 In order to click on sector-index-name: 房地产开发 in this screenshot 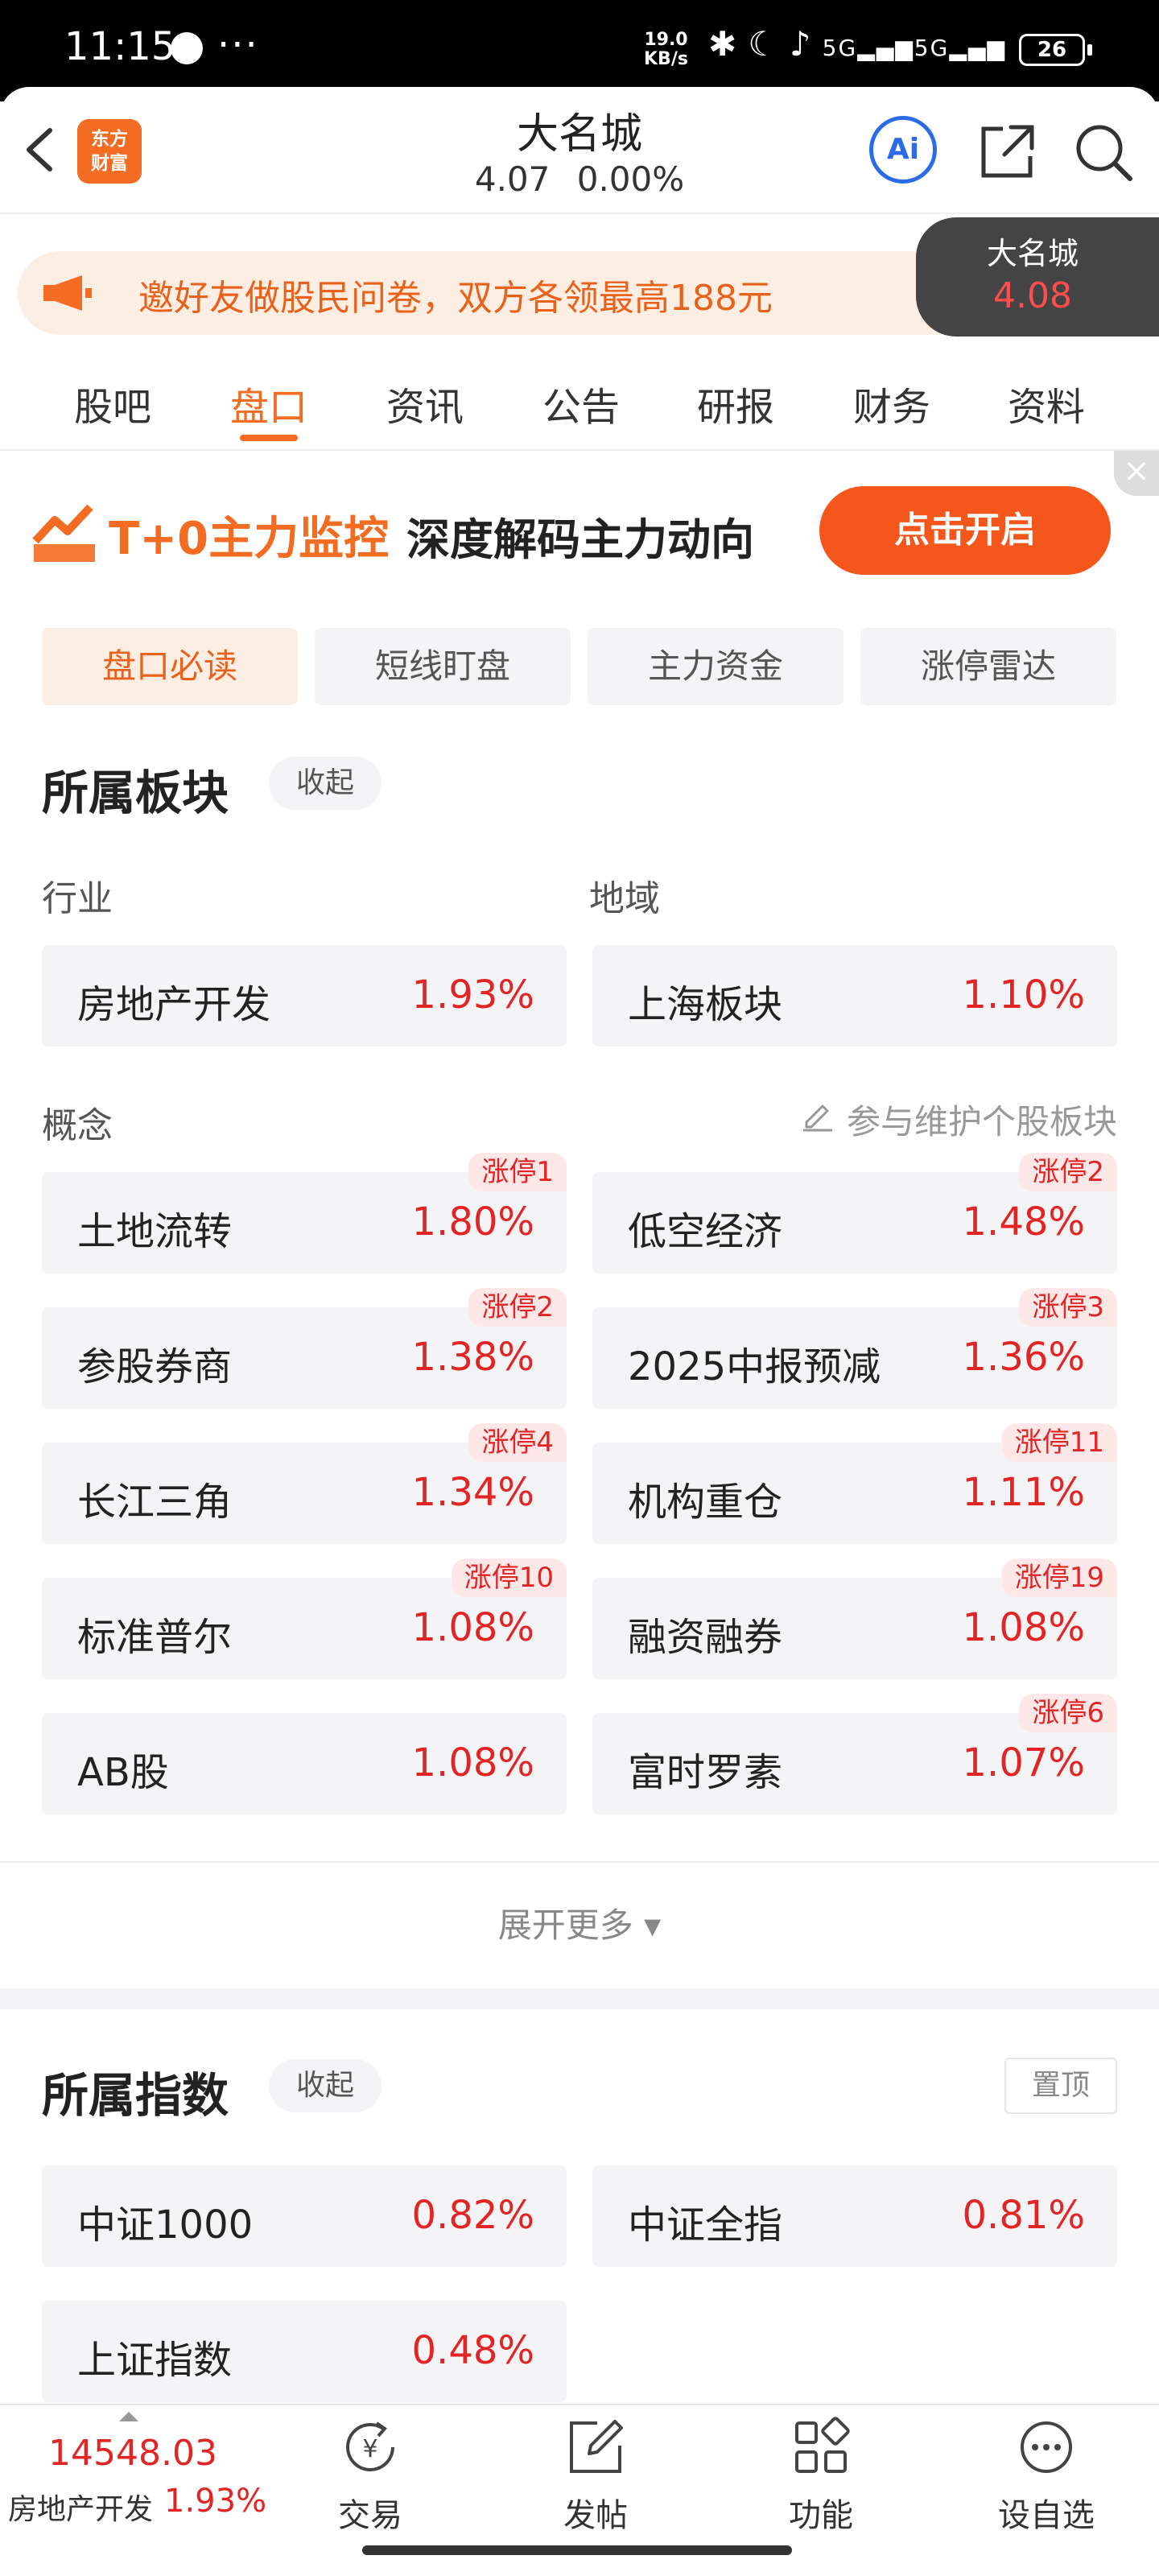, I will do `click(80, 2507)`.